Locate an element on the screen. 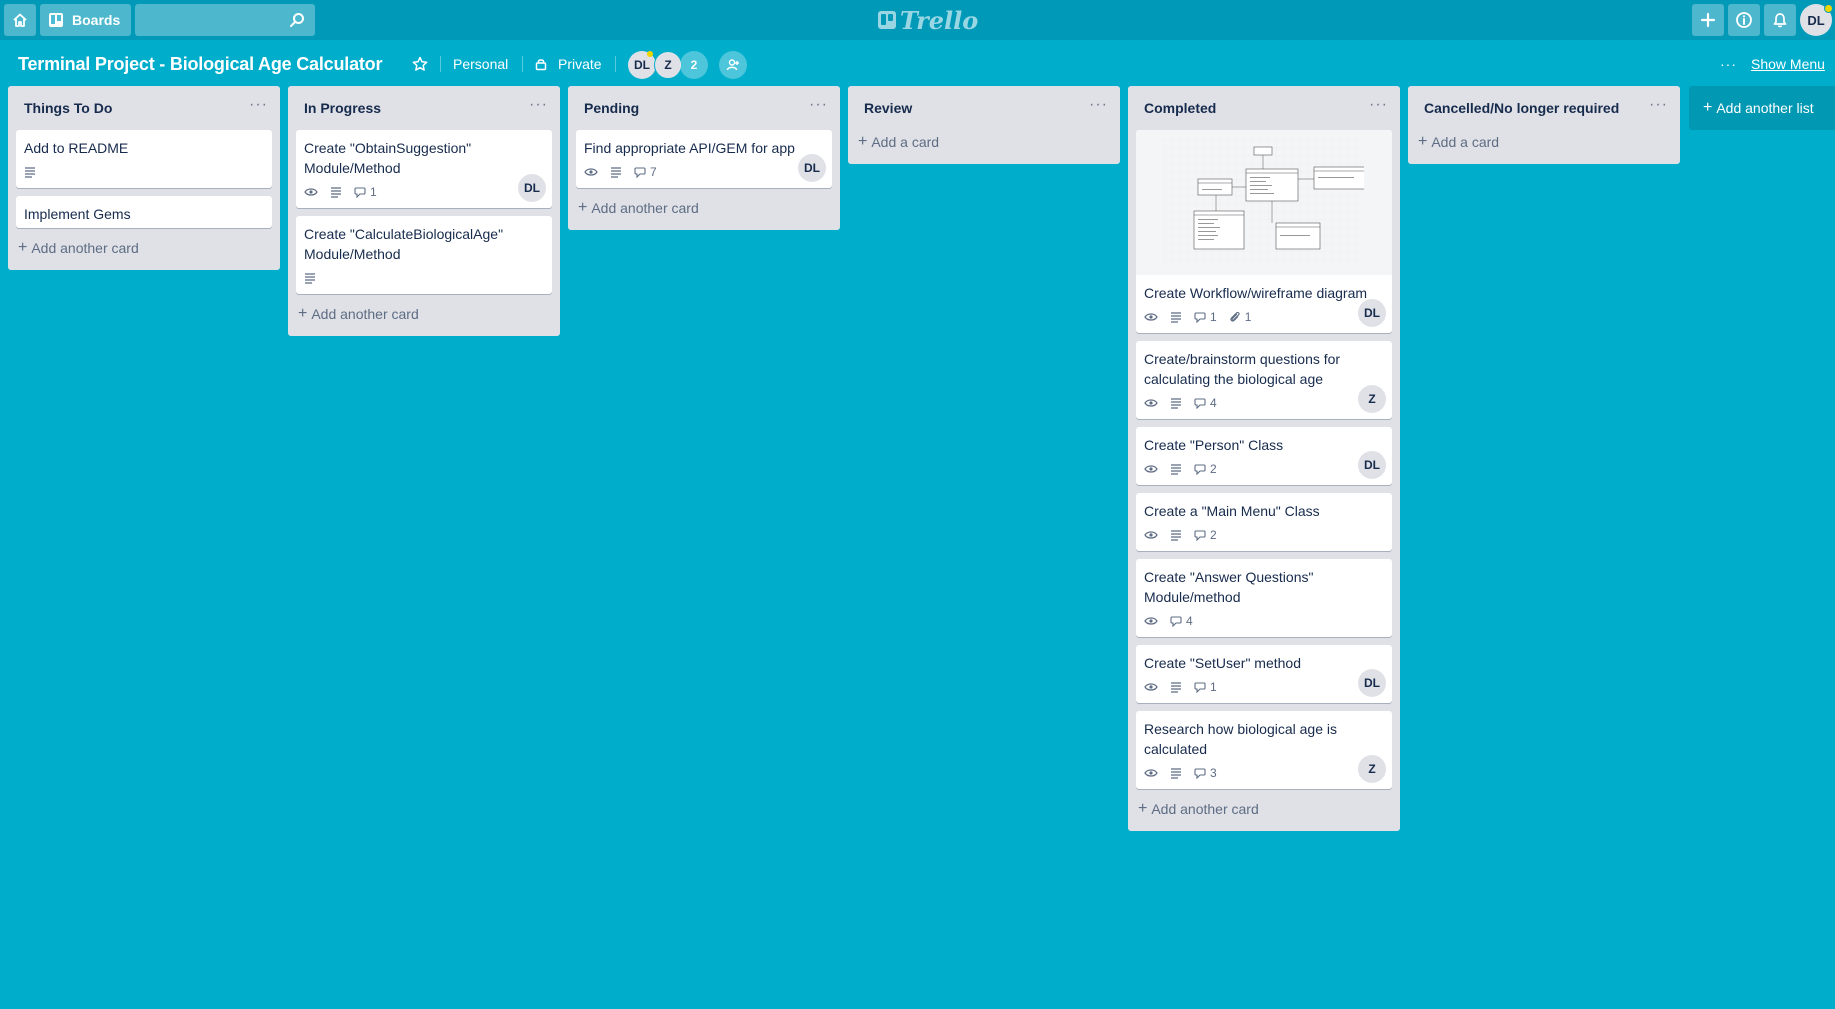 This screenshot has height=1009, width=1835. invite-button is located at coordinates (733, 65).